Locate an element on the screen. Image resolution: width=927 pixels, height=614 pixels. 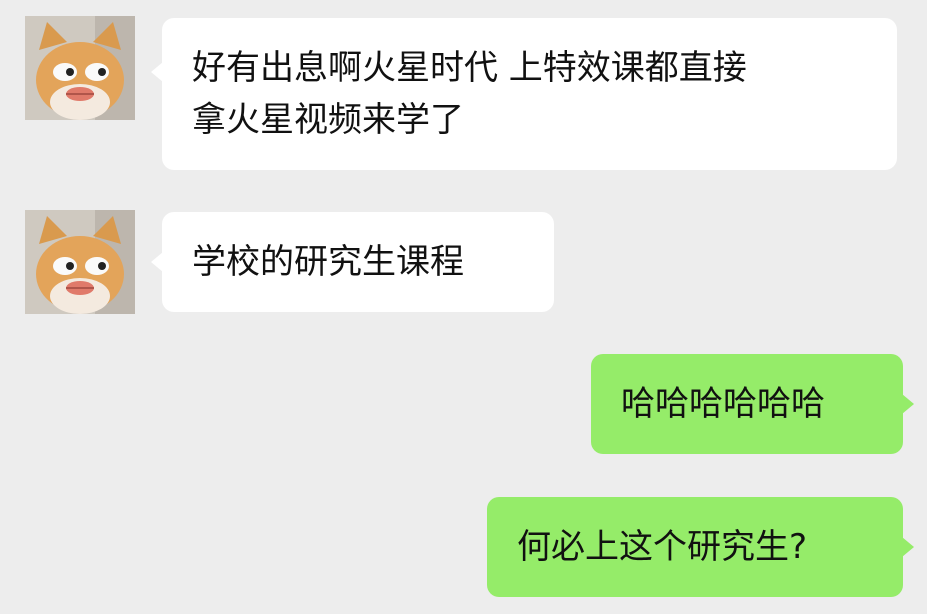
message-text-line: 学校的研究生课程 is located at coordinates (328, 262).